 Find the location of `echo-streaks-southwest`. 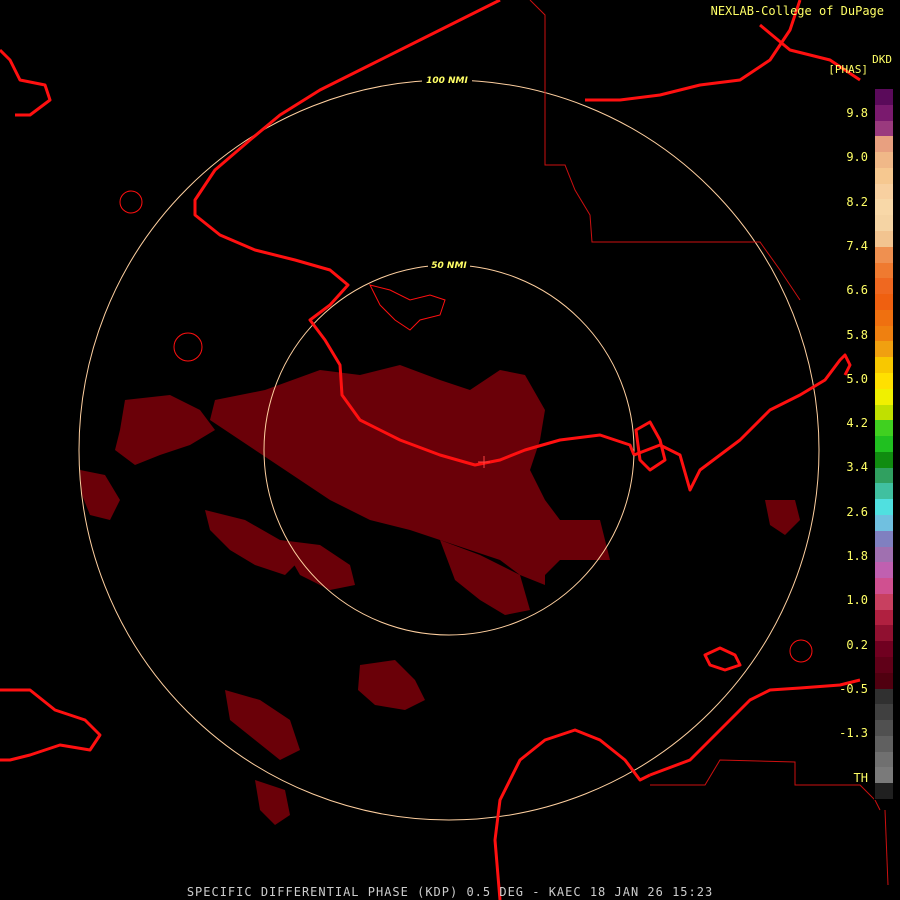

echo-streaks-southwest is located at coordinates (262, 725).